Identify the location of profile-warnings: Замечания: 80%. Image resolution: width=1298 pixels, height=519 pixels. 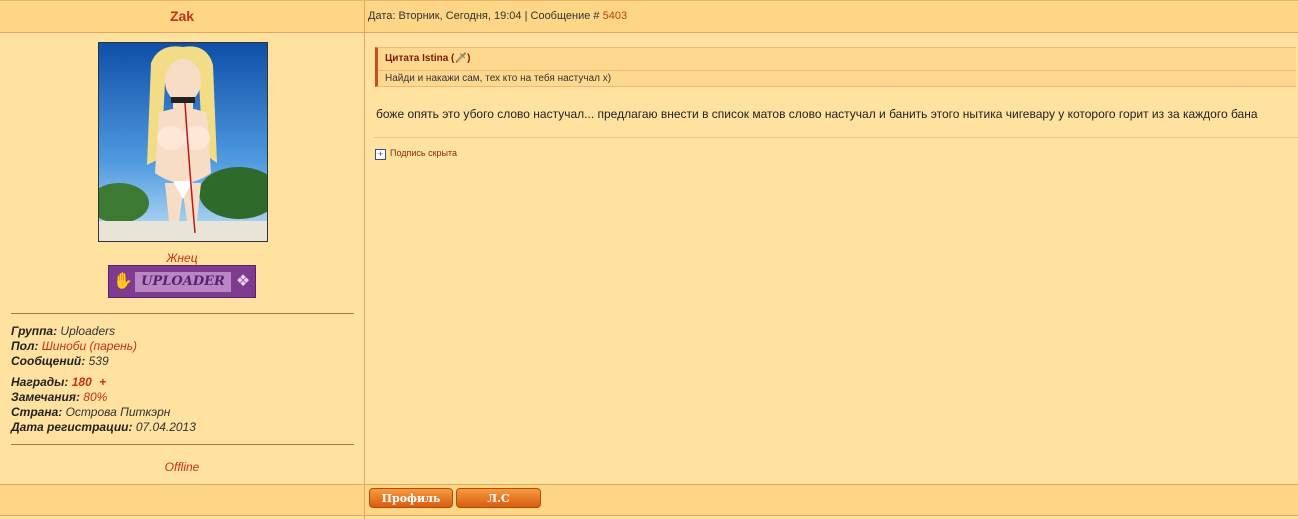
(59, 397).